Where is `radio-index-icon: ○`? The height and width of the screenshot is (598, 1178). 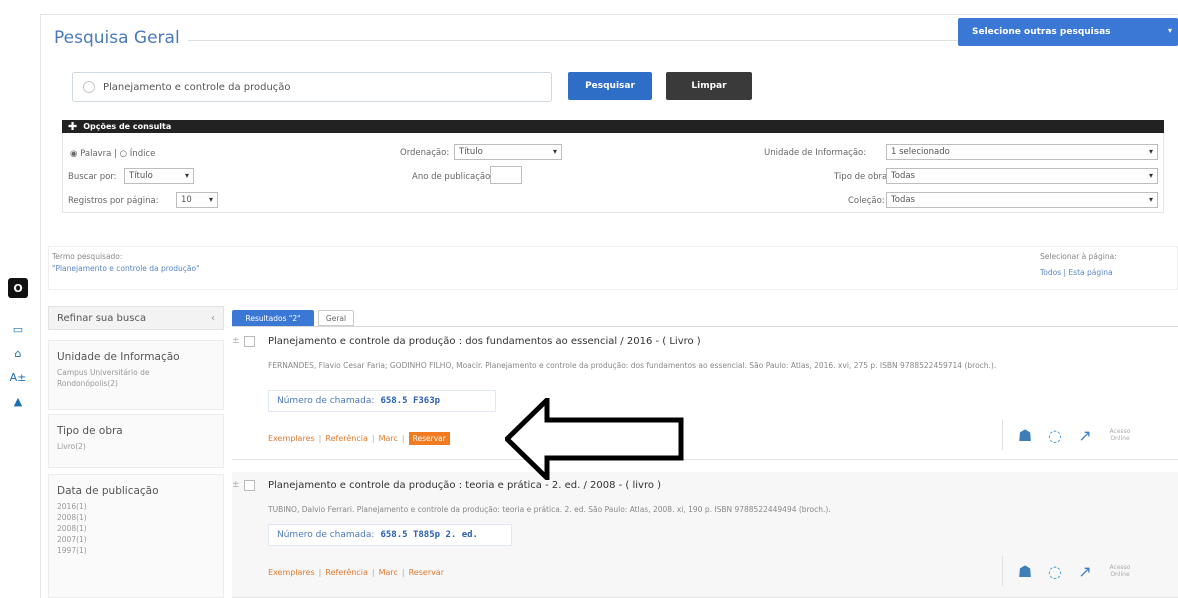 radio-index-icon: ○ is located at coordinates (123, 154).